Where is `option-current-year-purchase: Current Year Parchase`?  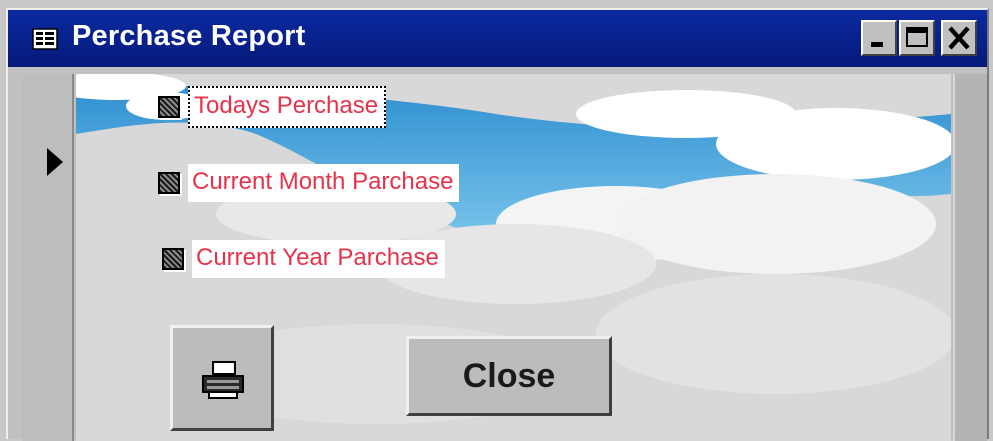 option-current-year-purchase: Current Year Parchase is located at coordinates (303, 259).